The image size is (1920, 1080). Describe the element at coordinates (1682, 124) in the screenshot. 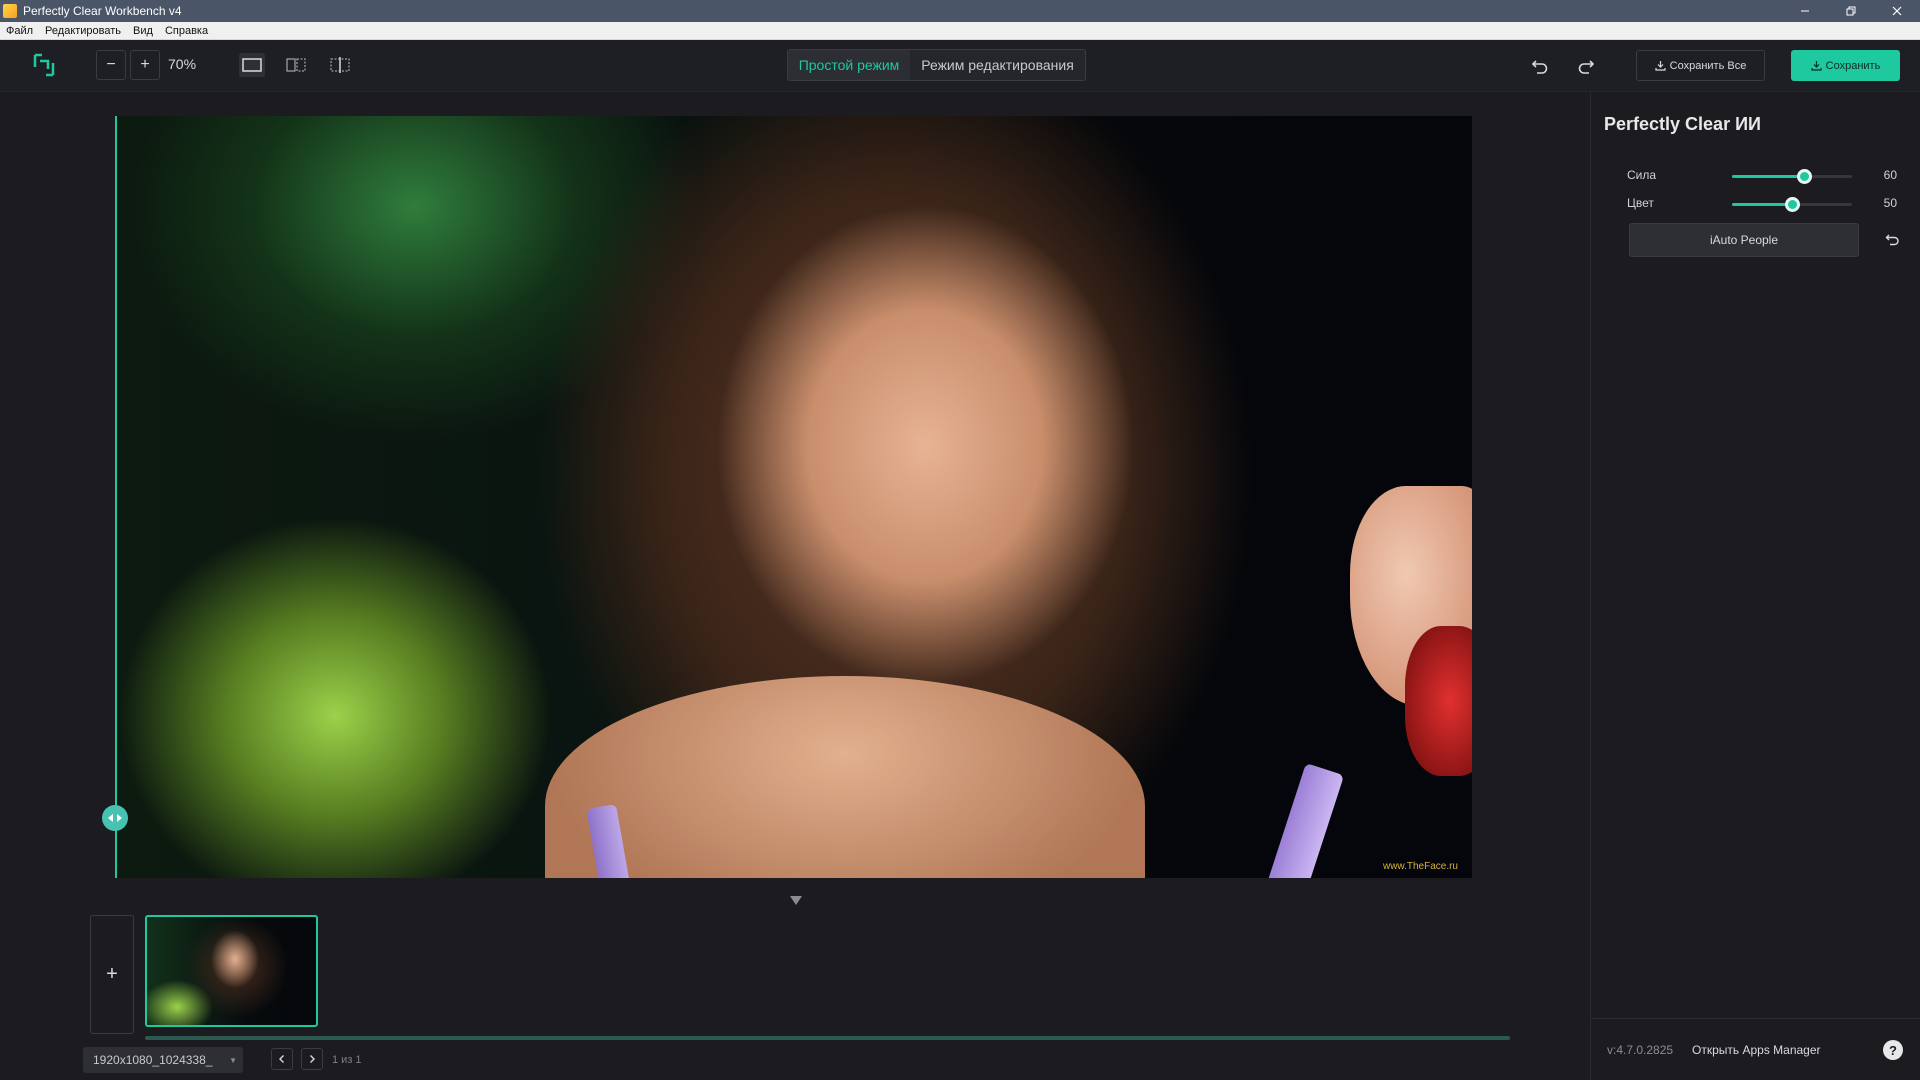

I see `panel-title: Perfectly Clear ИИ` at that location.